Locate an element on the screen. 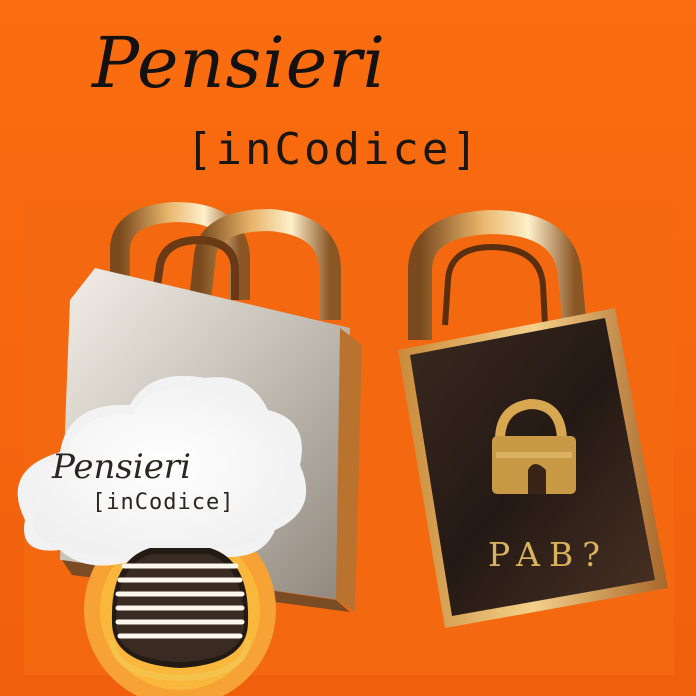 This screenshot has width=696, height=696. cover-title: Pensieri is located at coordinates (239, 63).